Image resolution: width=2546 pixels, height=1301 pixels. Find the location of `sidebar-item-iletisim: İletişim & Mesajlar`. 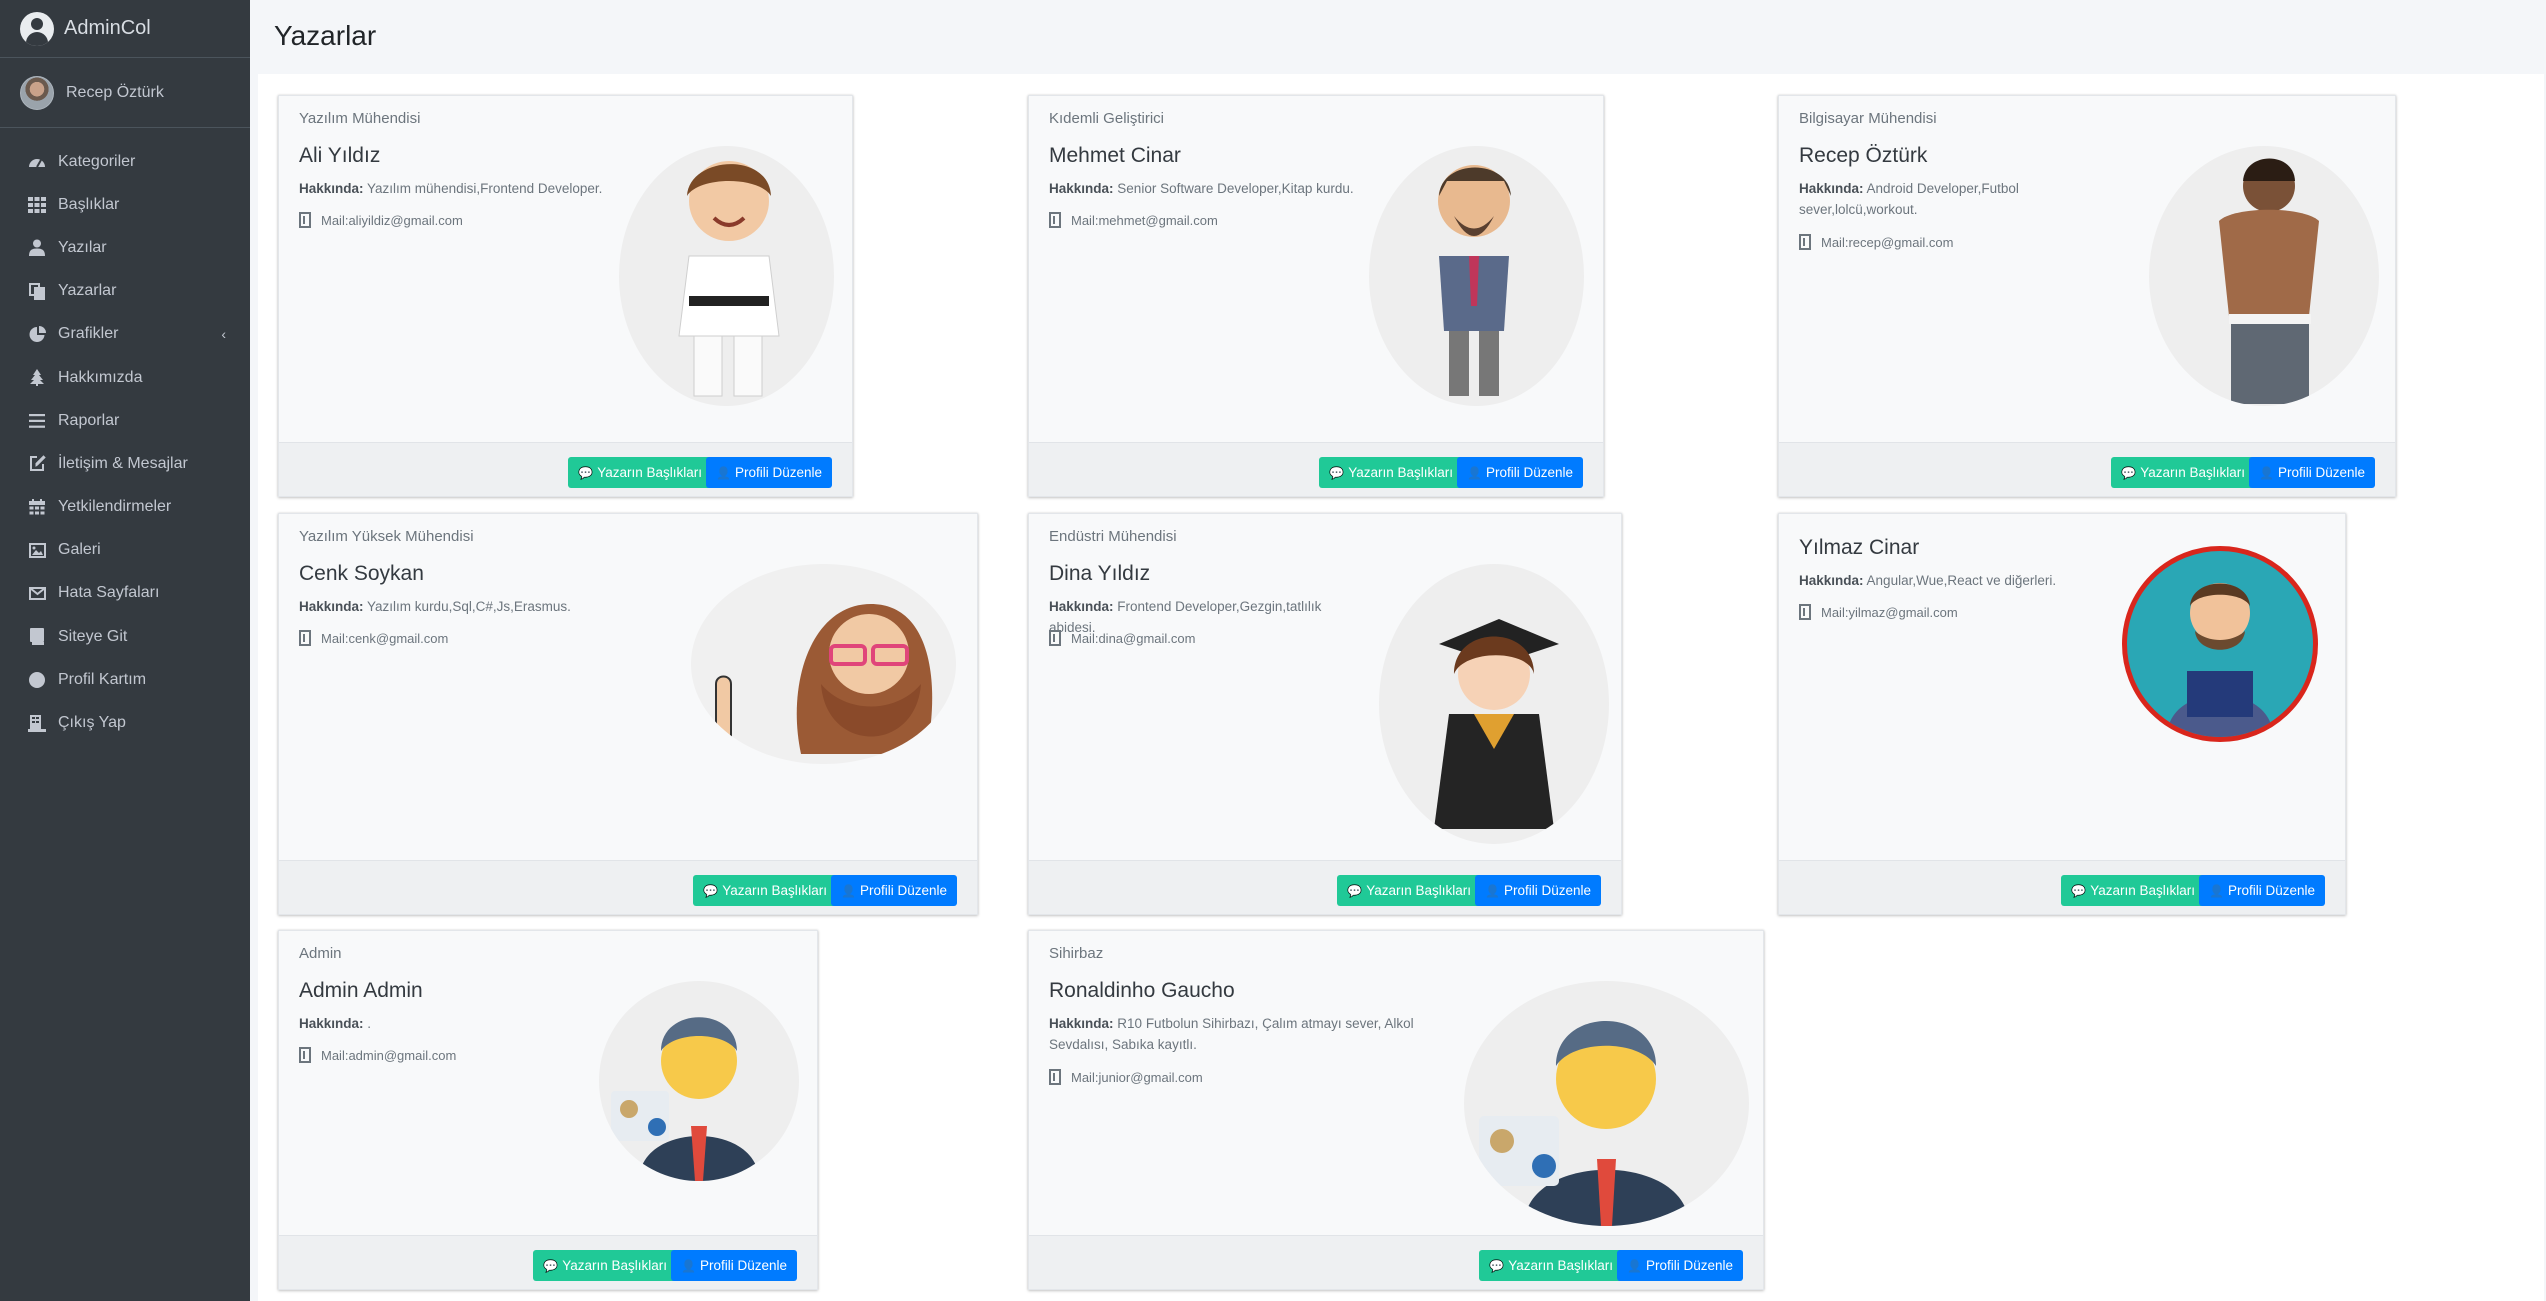

sidebar-item-iletisim: İletişim & Mesajlar is located at coordinates (125, 463).